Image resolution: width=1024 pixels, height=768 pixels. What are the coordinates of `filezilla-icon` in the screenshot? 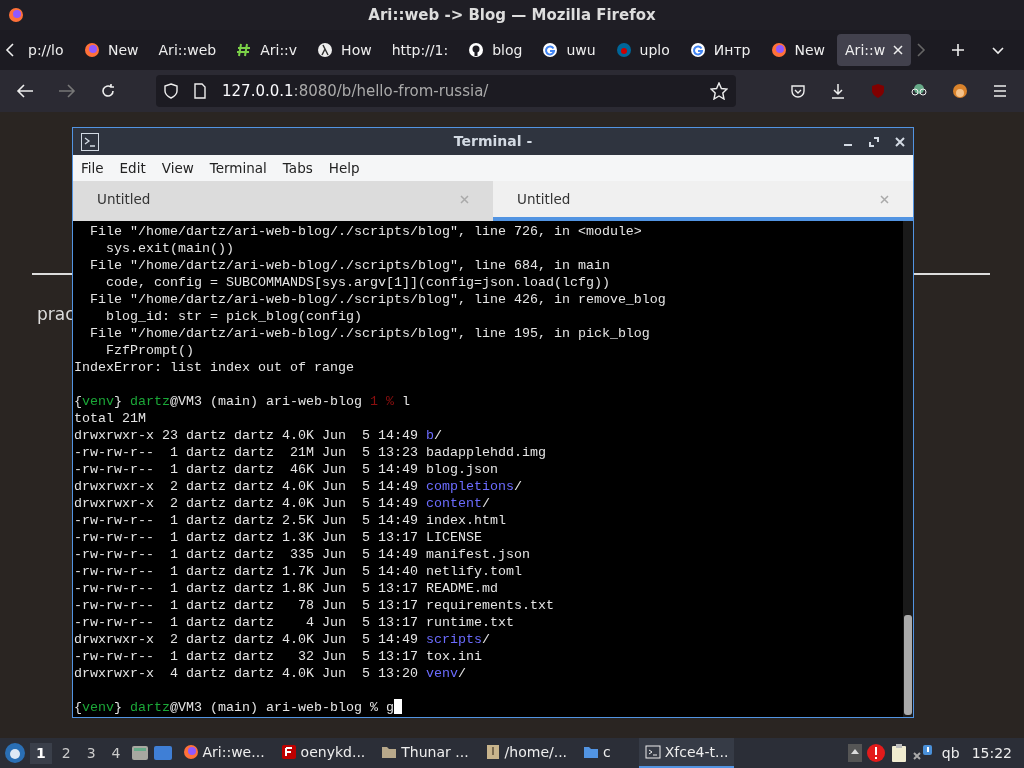 It's located at (288, 752).